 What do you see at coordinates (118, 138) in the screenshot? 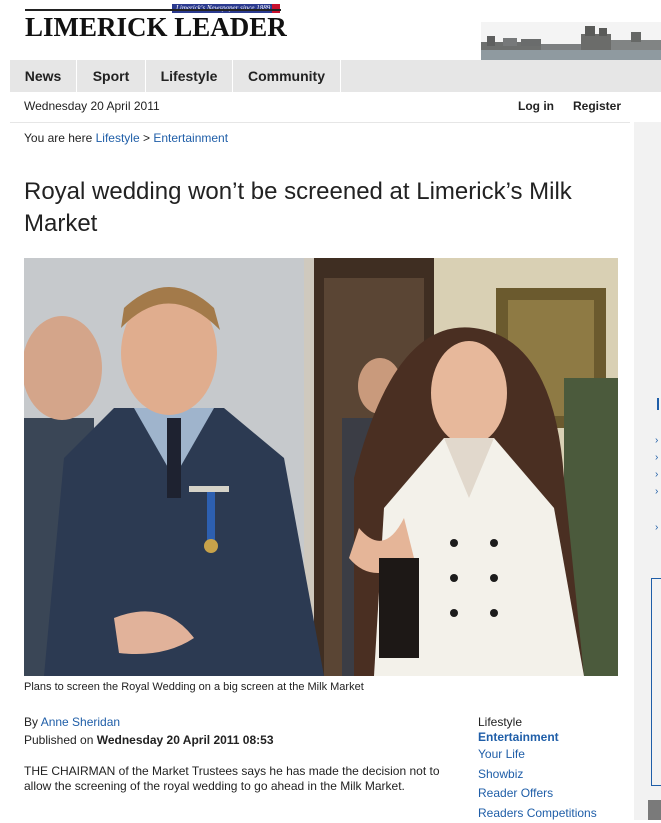
I see `breadcrumb-lifestyle: Lifestyle` at bounding box center [118, 138].